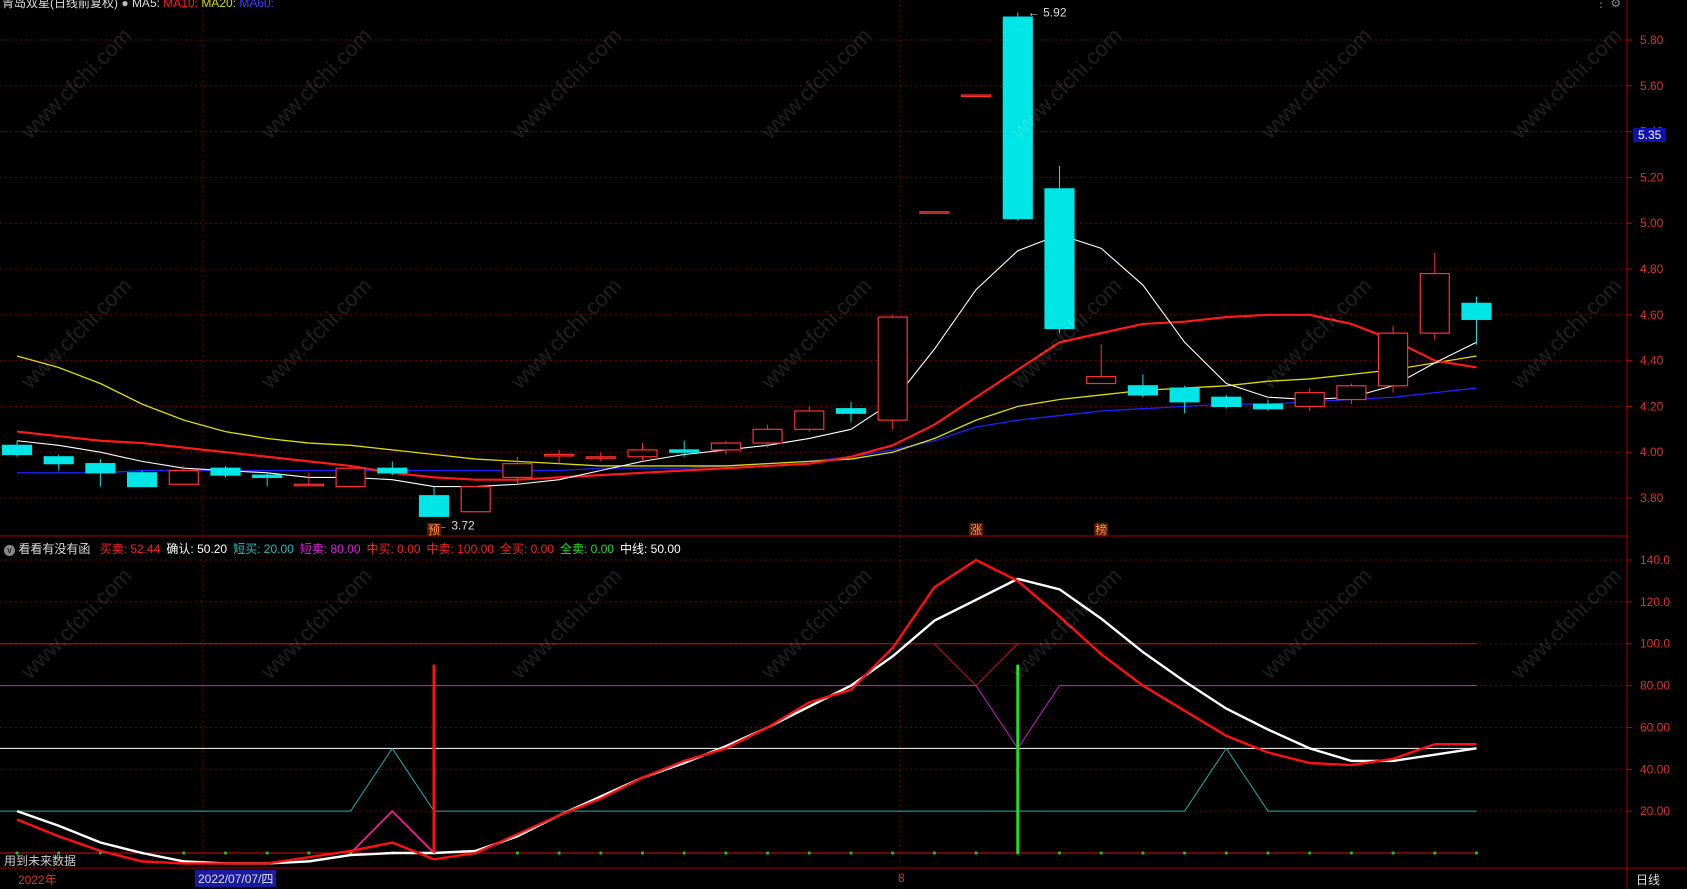 Image resolution: width=1687 pixels, height=889 pixels. I want to click on window-controls: ⋮ ⚙, so click(1608, 5).